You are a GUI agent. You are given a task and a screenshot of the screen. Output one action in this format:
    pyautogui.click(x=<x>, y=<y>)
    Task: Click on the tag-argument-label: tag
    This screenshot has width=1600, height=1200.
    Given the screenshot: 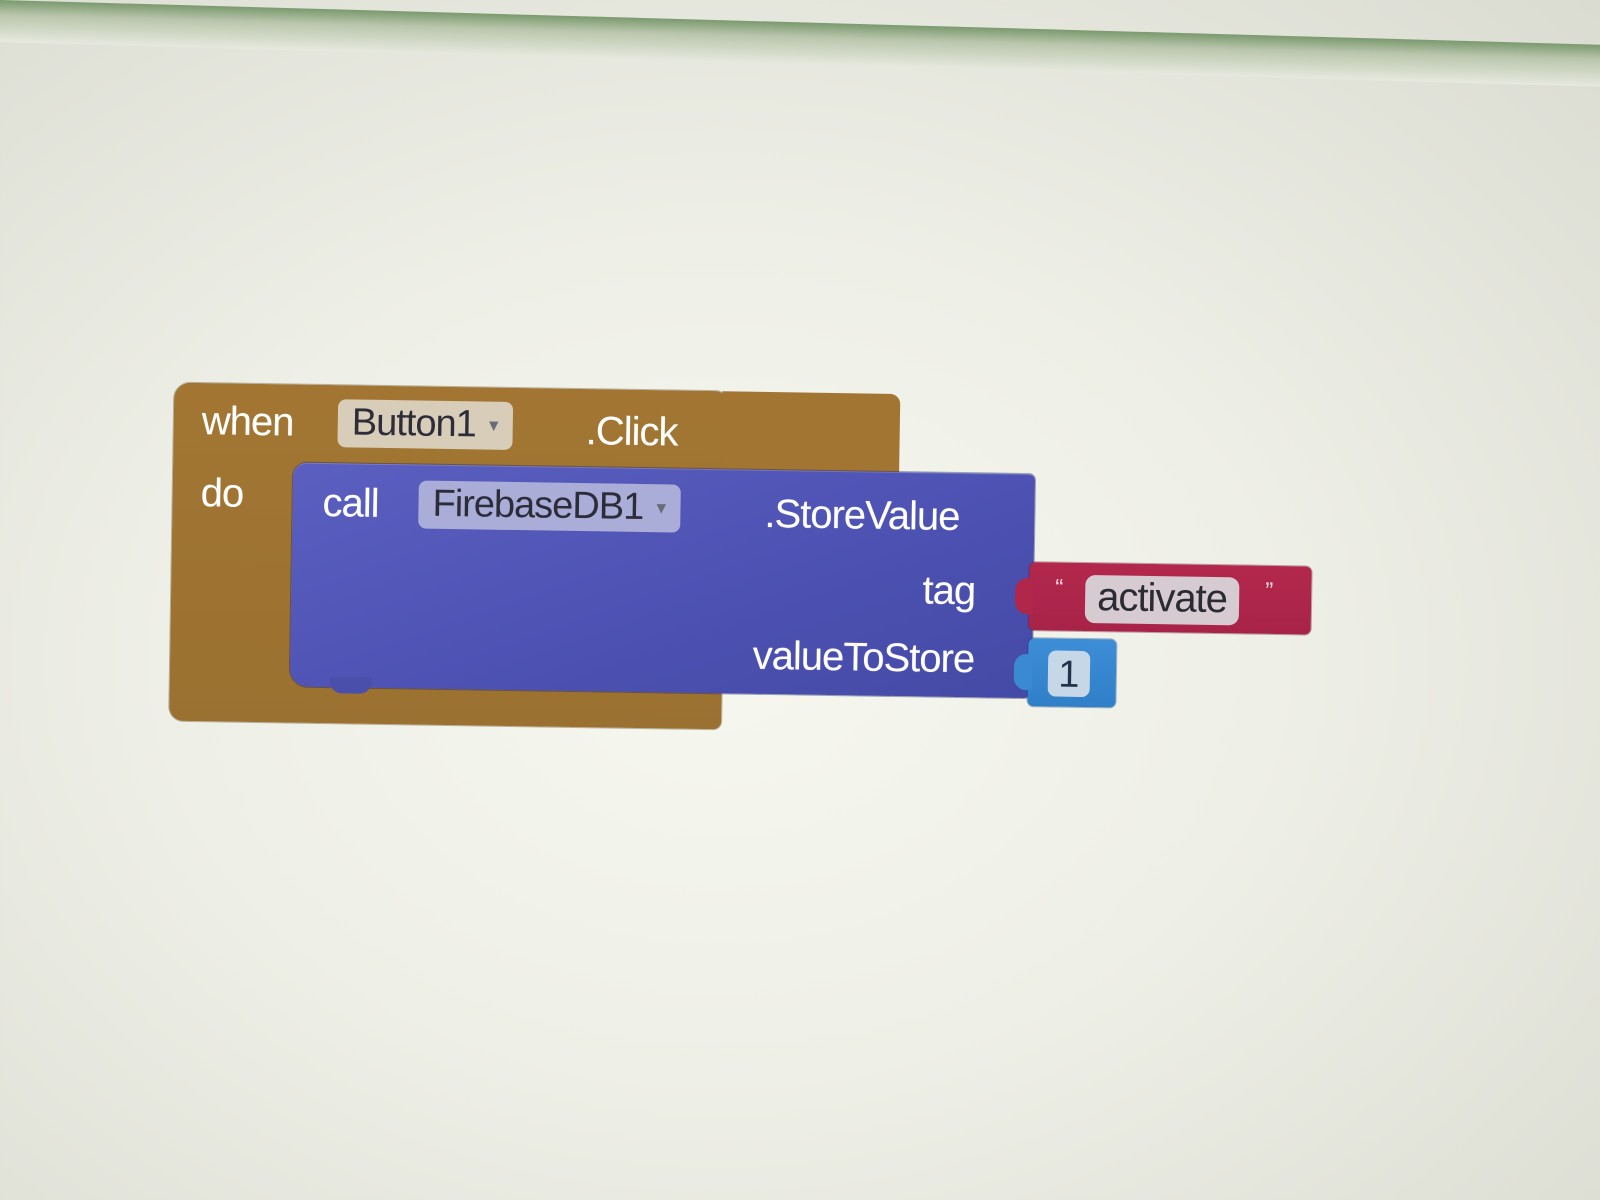 What is the action you would take?
    pyautogui.click(x=949, y=591)
    